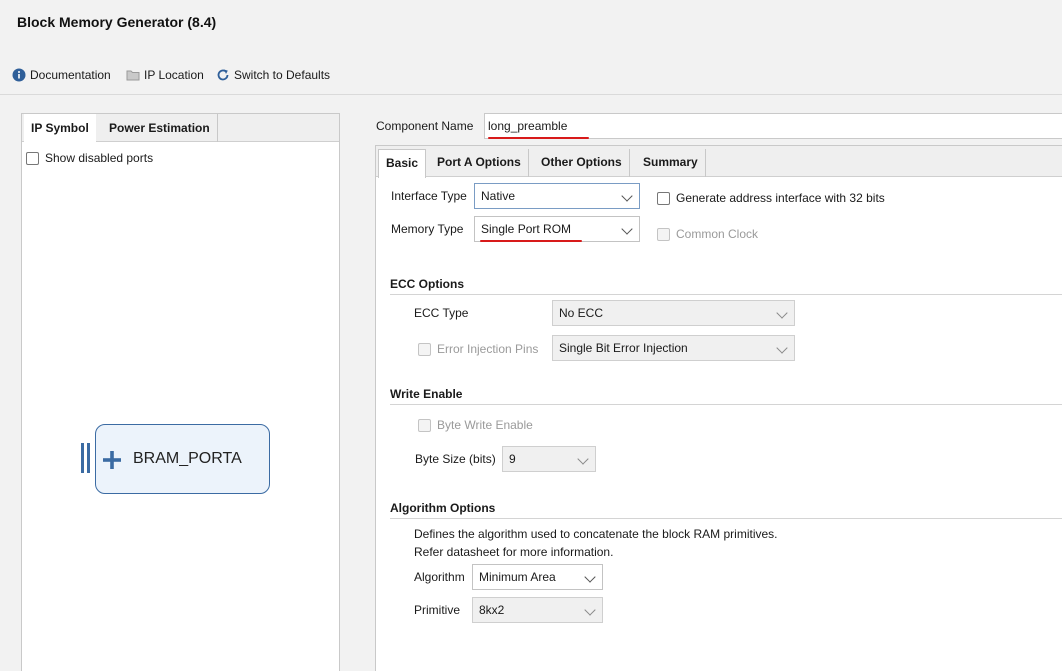  What do you see at coordinates (726, 404) in the screenshot?
I see `write-enable-section-rule` at bounding box center [726, 404].